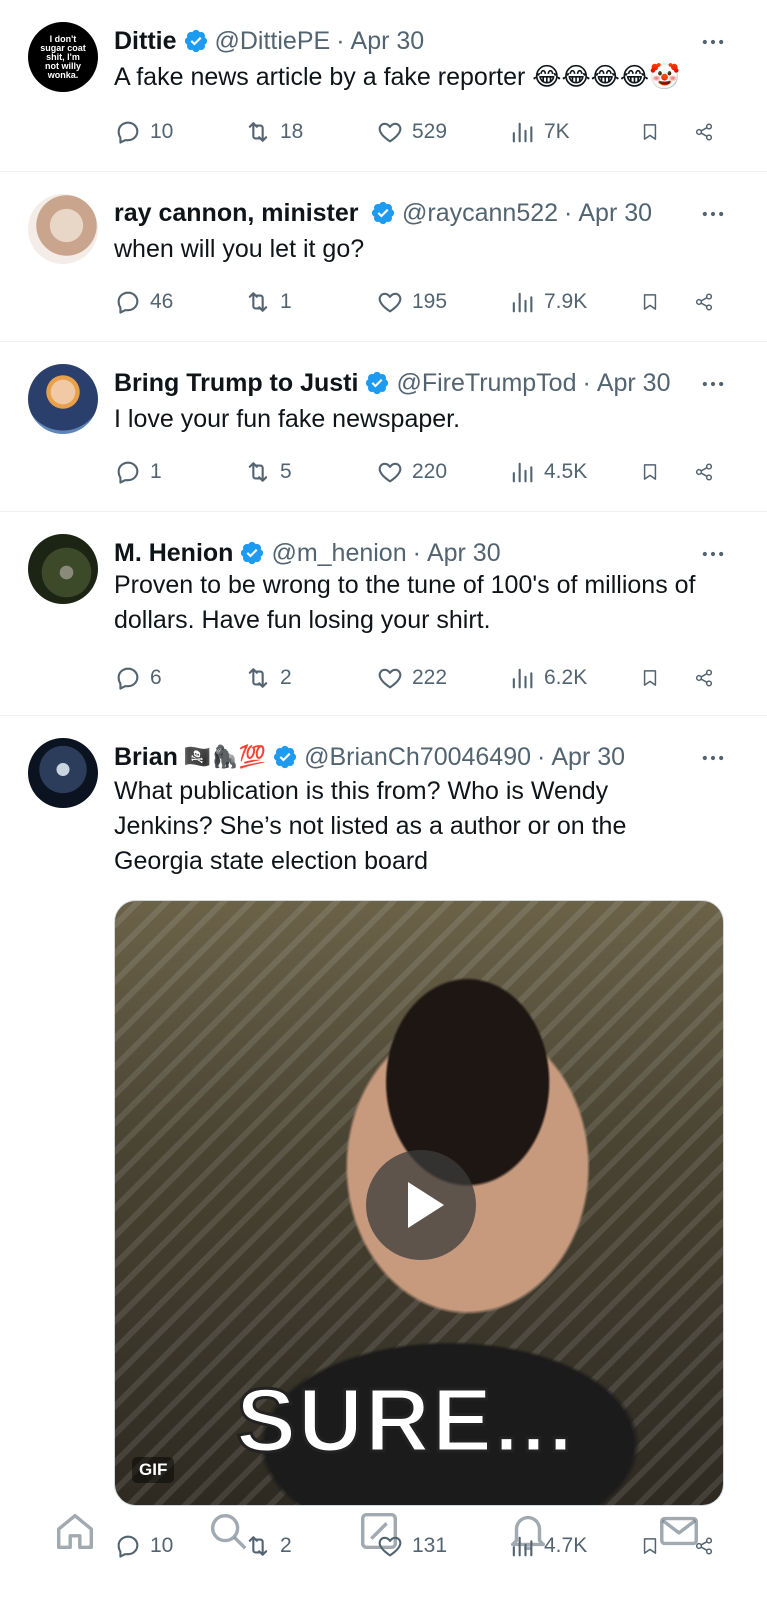  Describe the element at coordinates (430, 471) in the screenshot. I see `like-count: 220` at that location.